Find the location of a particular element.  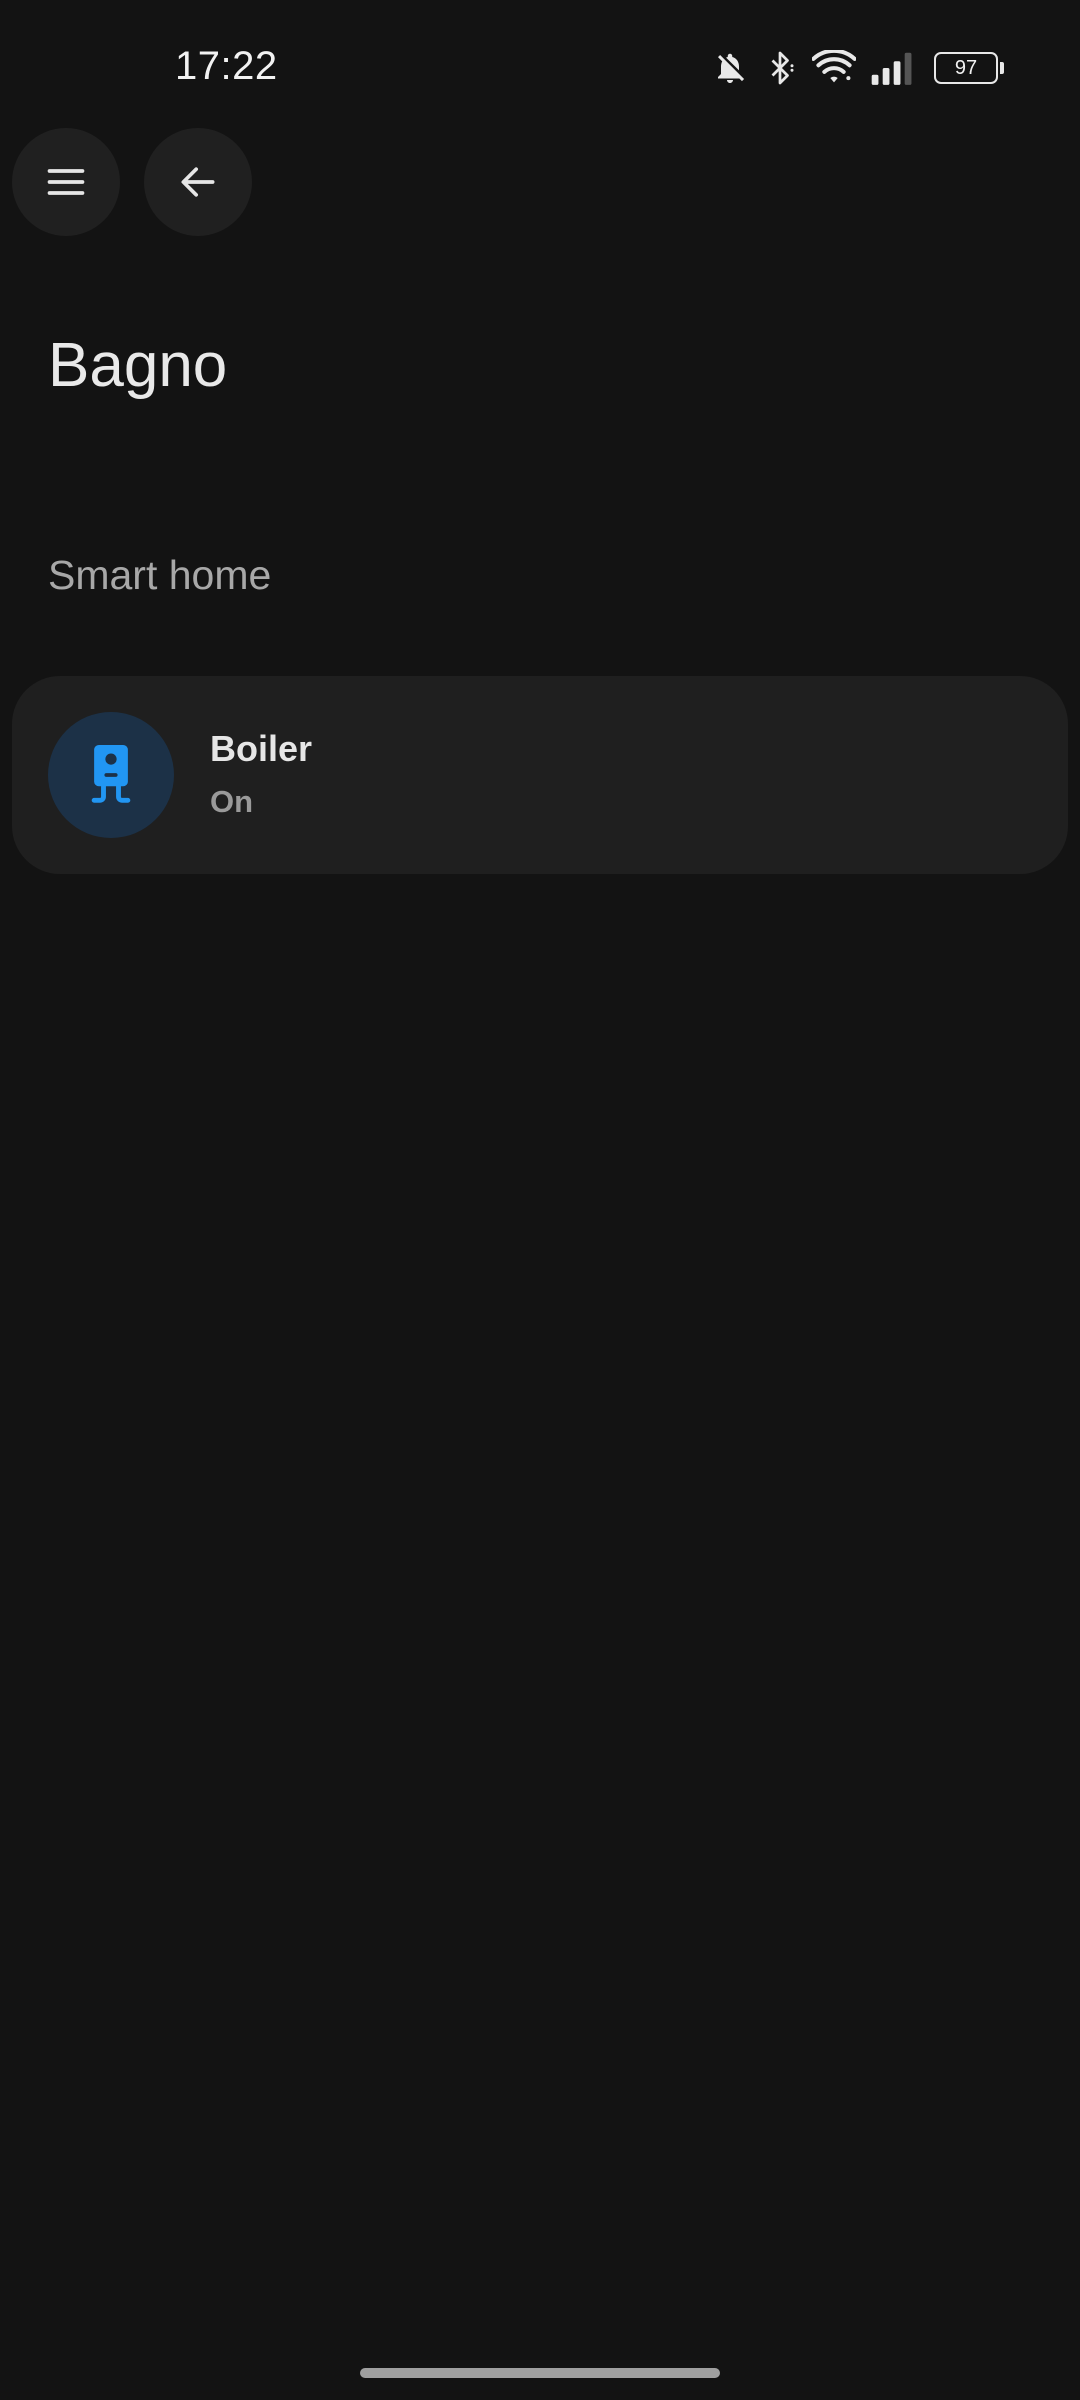

device-icon-button is located at coordinates (111, 775).